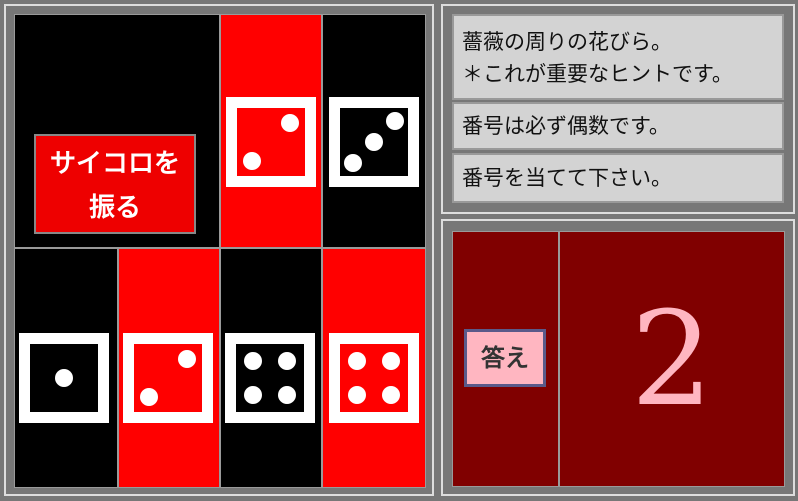 Image resolution: width=798 pixels, height=501 pixels. I want to click on hint-3: 番号を当てて下さい。, so click(618, 178).